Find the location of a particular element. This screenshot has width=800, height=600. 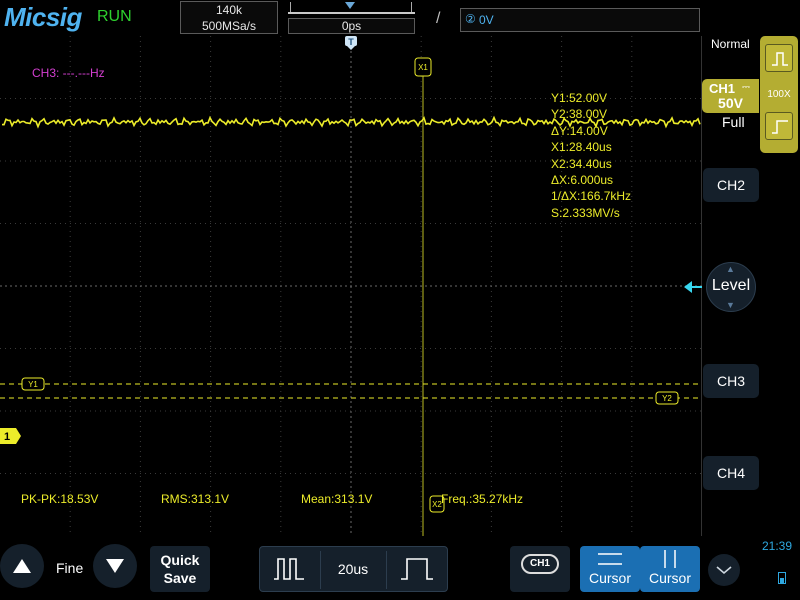

cursor-channel-select-button: CH1 is located at coordinates (540, 569).